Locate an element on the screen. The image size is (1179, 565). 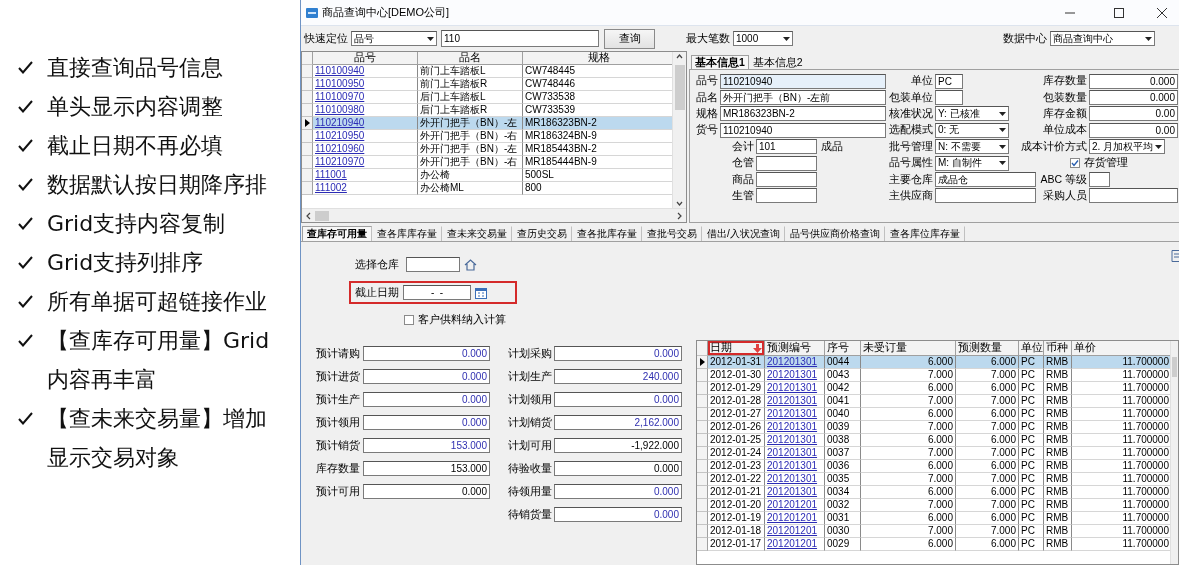
table-row: 2012-01-29 201201301 0042 6.000 6.000 PC RMB 11.700000 is located at coordinates (933, 388).